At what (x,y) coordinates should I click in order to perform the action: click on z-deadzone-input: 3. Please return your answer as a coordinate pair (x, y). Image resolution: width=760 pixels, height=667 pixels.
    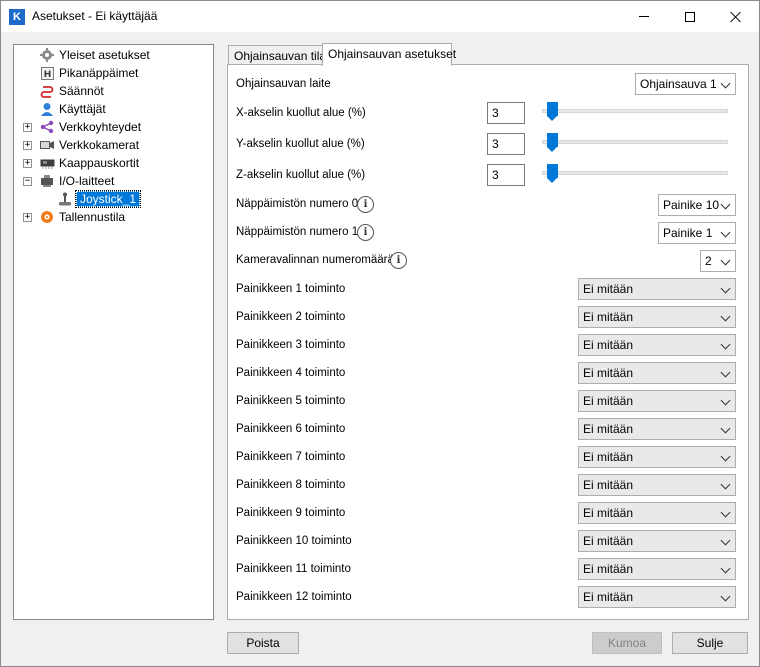
    Looking at the image, I should click on (506, 175).